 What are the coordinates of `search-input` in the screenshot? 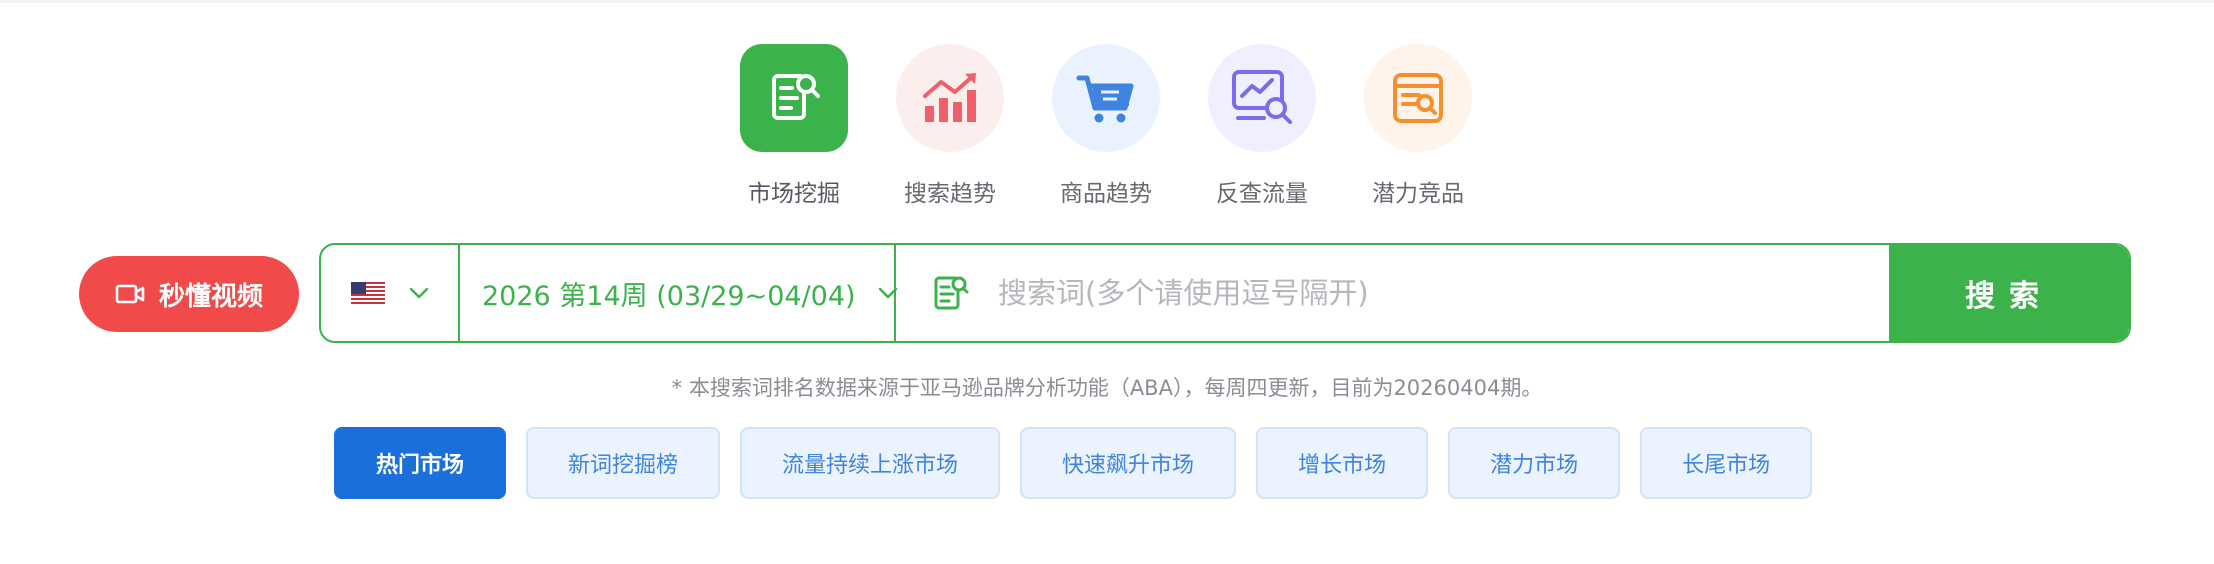 It's located at (1442, 293).